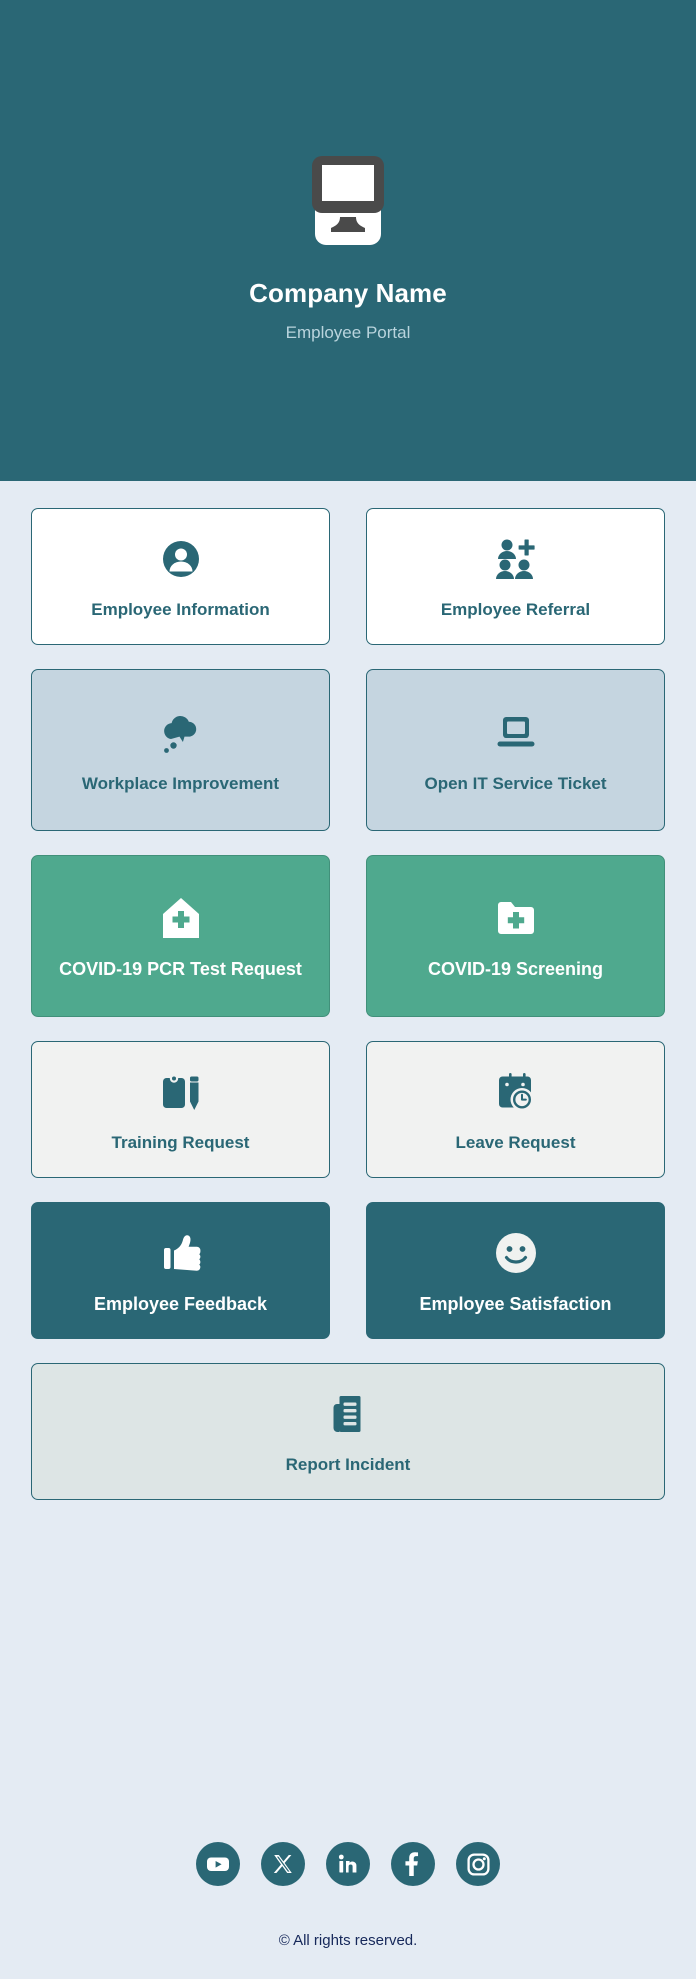 The height and width of the screenshot is (1979, 696). I want to click on card-label: Employee Referral, so click(515, 610).